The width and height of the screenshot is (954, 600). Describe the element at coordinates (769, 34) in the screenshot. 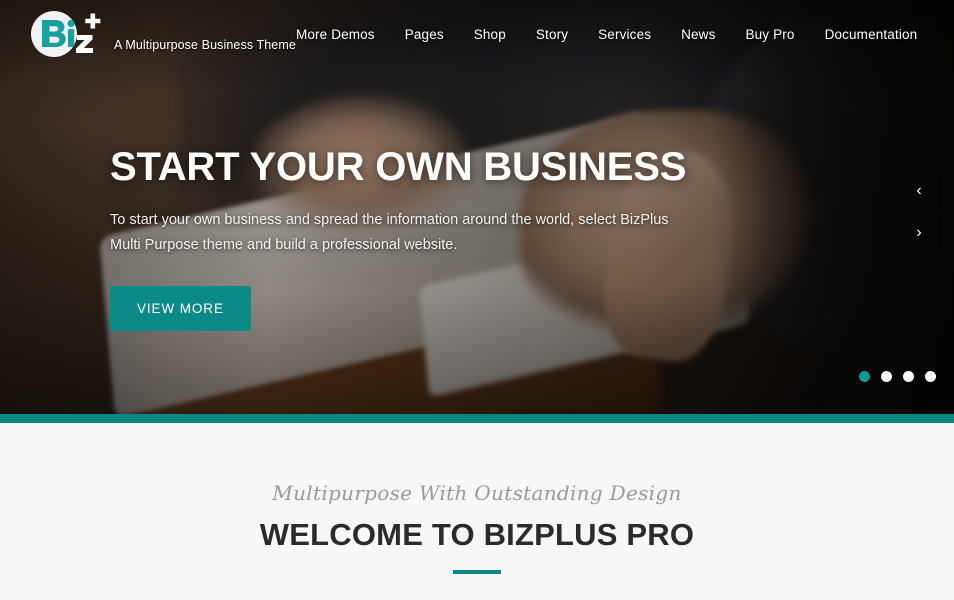

I see `nav-item-buy-pro: Buy Pro` at that location.